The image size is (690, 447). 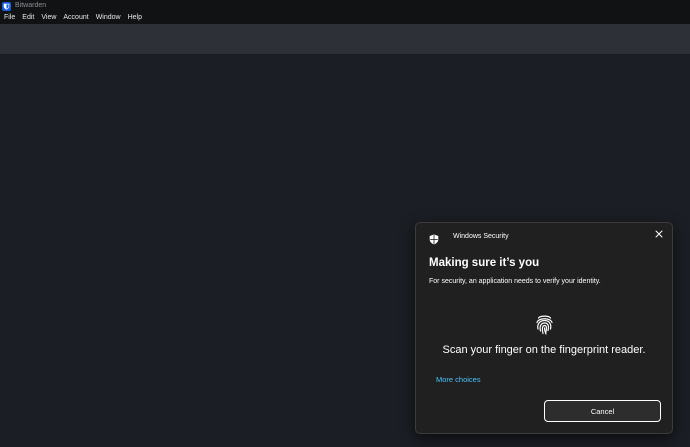 What do you see at coordinates (108, 18) in the screenshot?
I see `menu-window: Window` at bounding box center [108, 18].